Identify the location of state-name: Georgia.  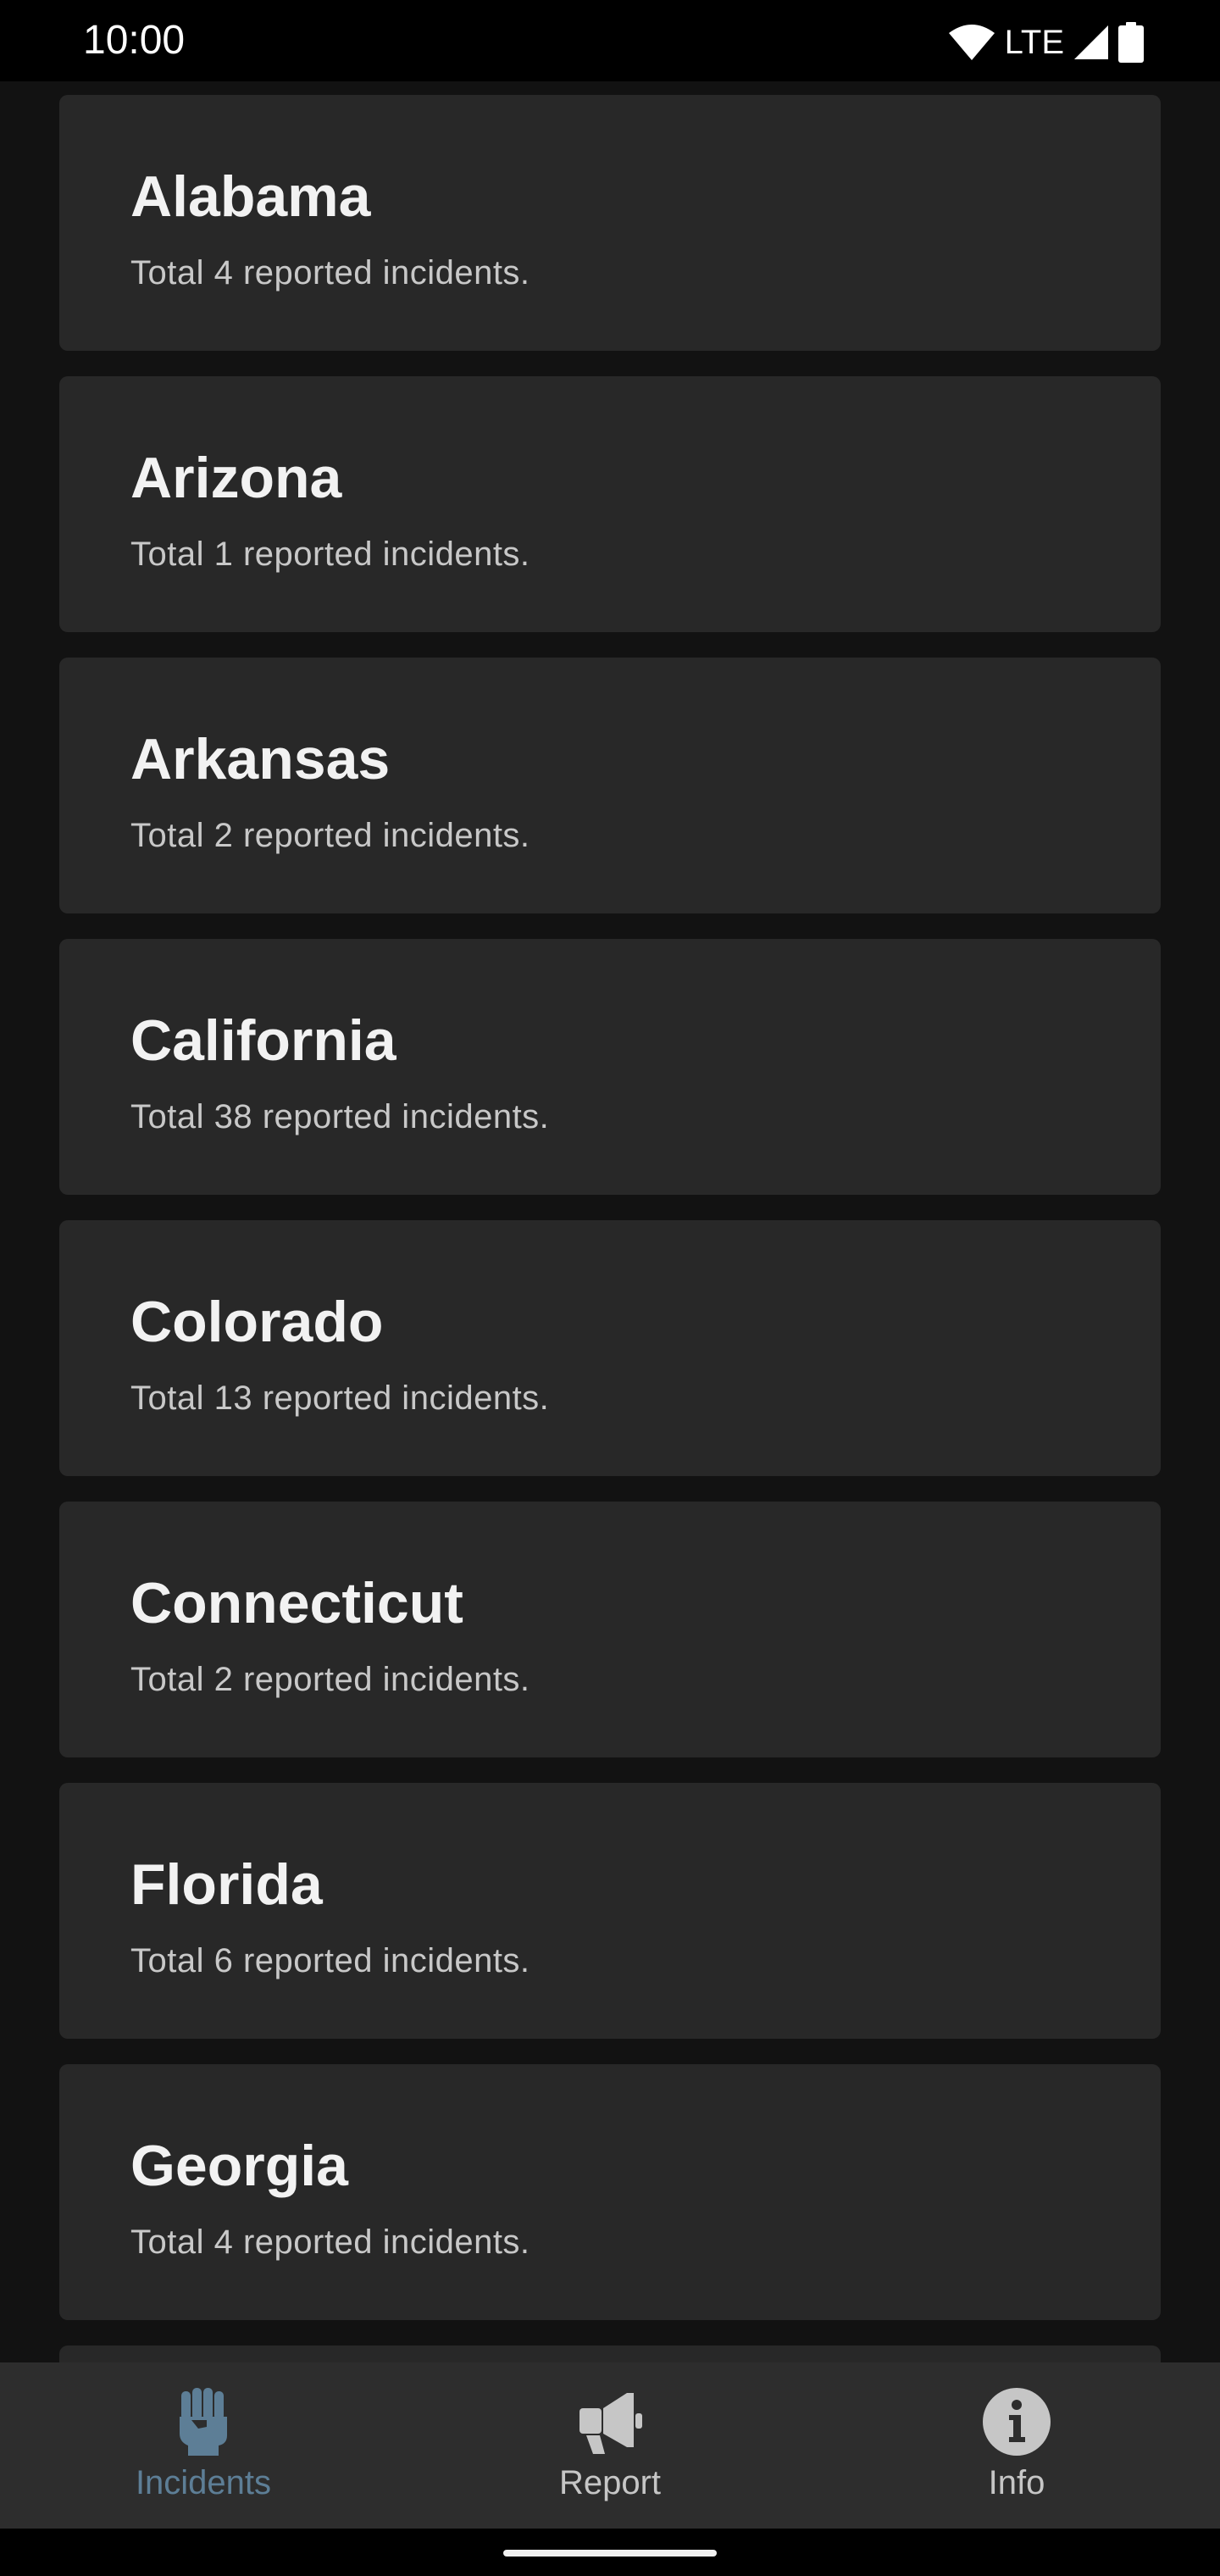
(239, 2166).